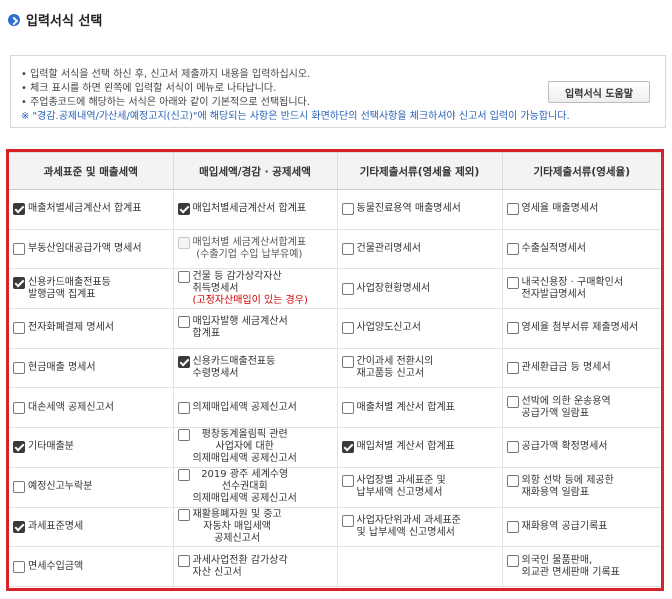  Describe the element at coordinates (419, 526) in the screenshot. I see `form-option: 사업자단위과세 과세표준 및 납부세액 신고명세서` at that location.